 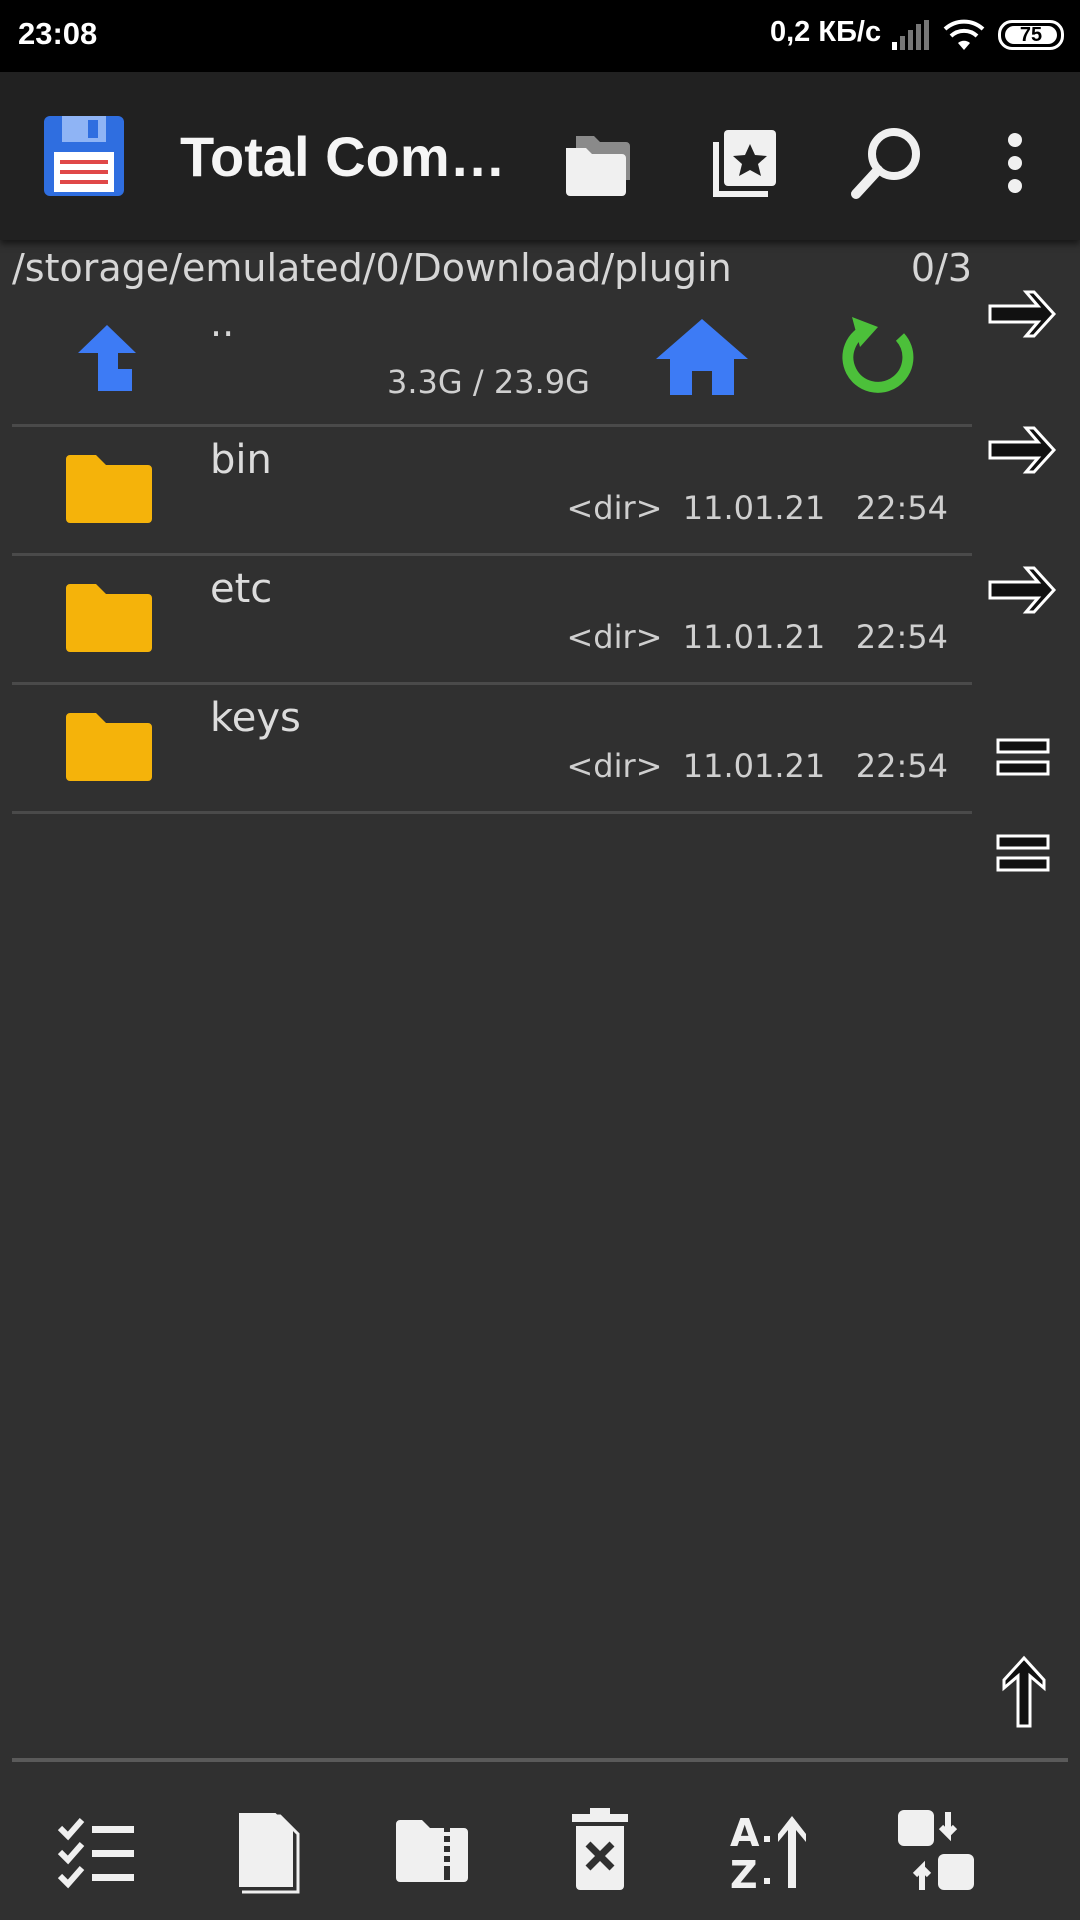 What do you see at coordinates (266, 1850) in the screenshot?
I see `new-file-icon` at bounding box center [266, 1850].